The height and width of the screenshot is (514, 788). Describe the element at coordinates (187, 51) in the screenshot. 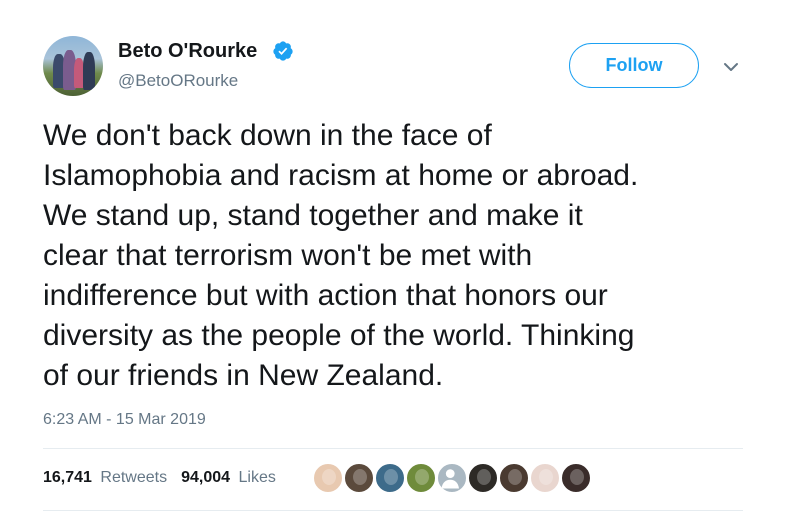

I see `author-name: Beto O'Rourke` at that location.